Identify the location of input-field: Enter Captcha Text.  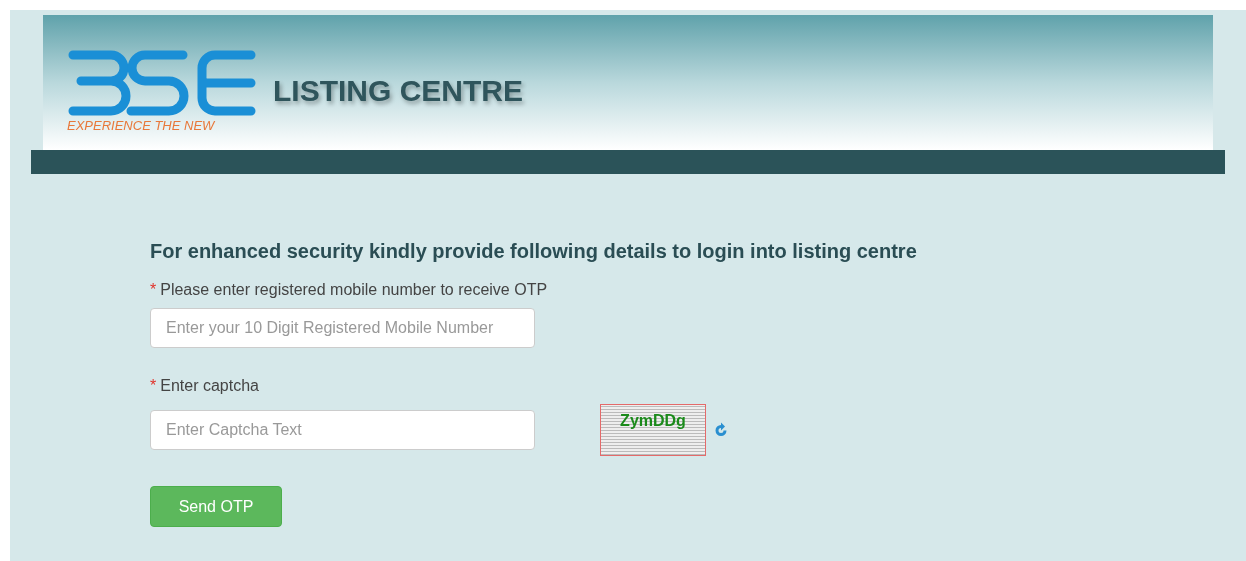
(342, 430).